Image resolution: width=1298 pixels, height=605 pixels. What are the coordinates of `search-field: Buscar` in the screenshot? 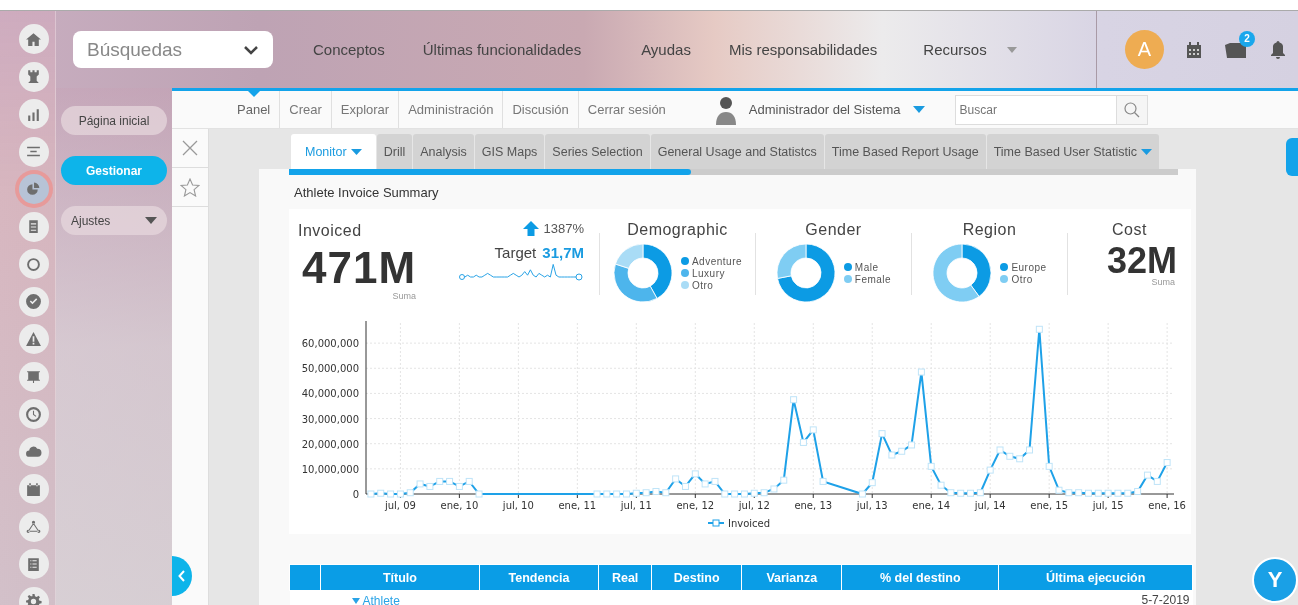 It's located at (1035, 109).